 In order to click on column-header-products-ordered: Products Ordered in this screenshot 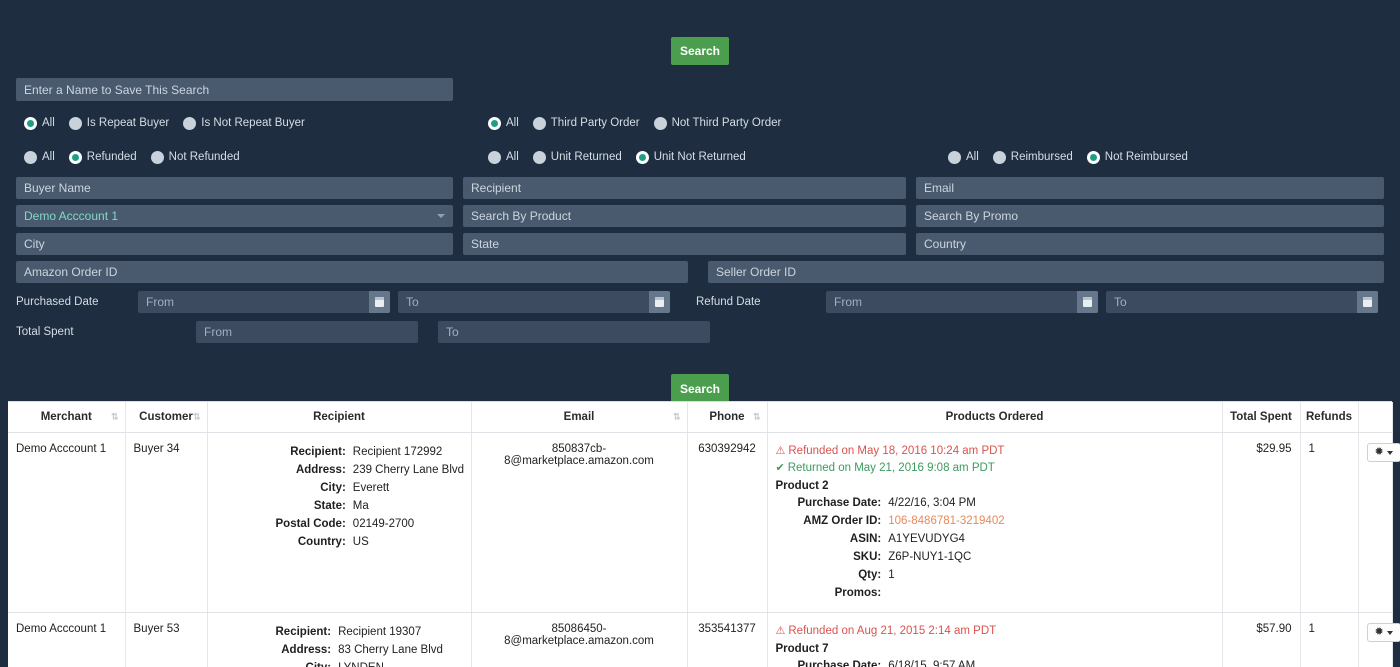, I will do `click(995, 417)`.